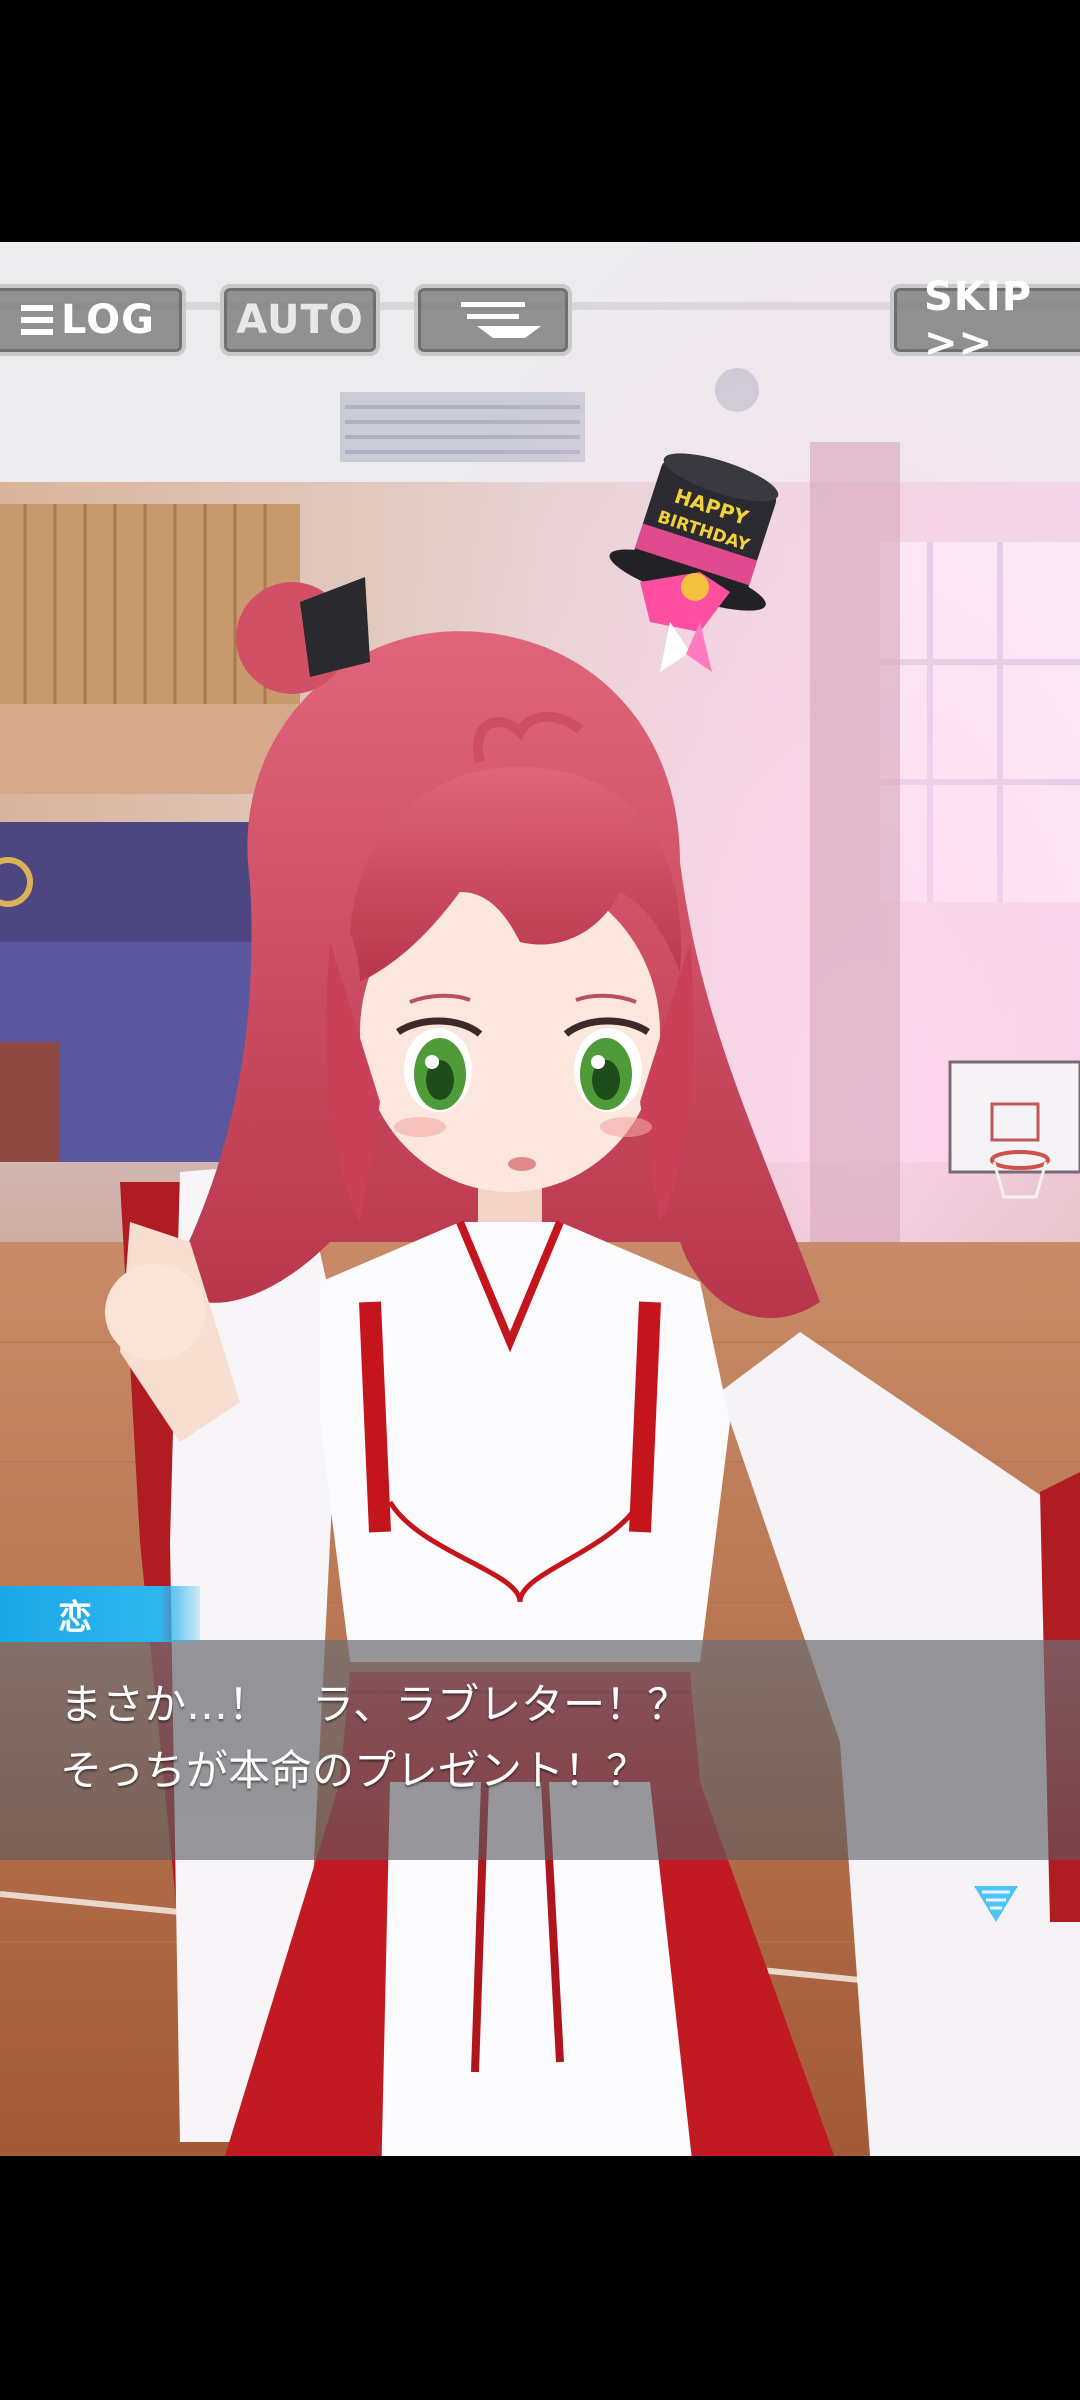 This screenshot has height=2400, width=1080. What do you see at coordinates (996, 1904) in the screenshot?
I see `next-arrow-icon` at bounding box center [996, 1904].